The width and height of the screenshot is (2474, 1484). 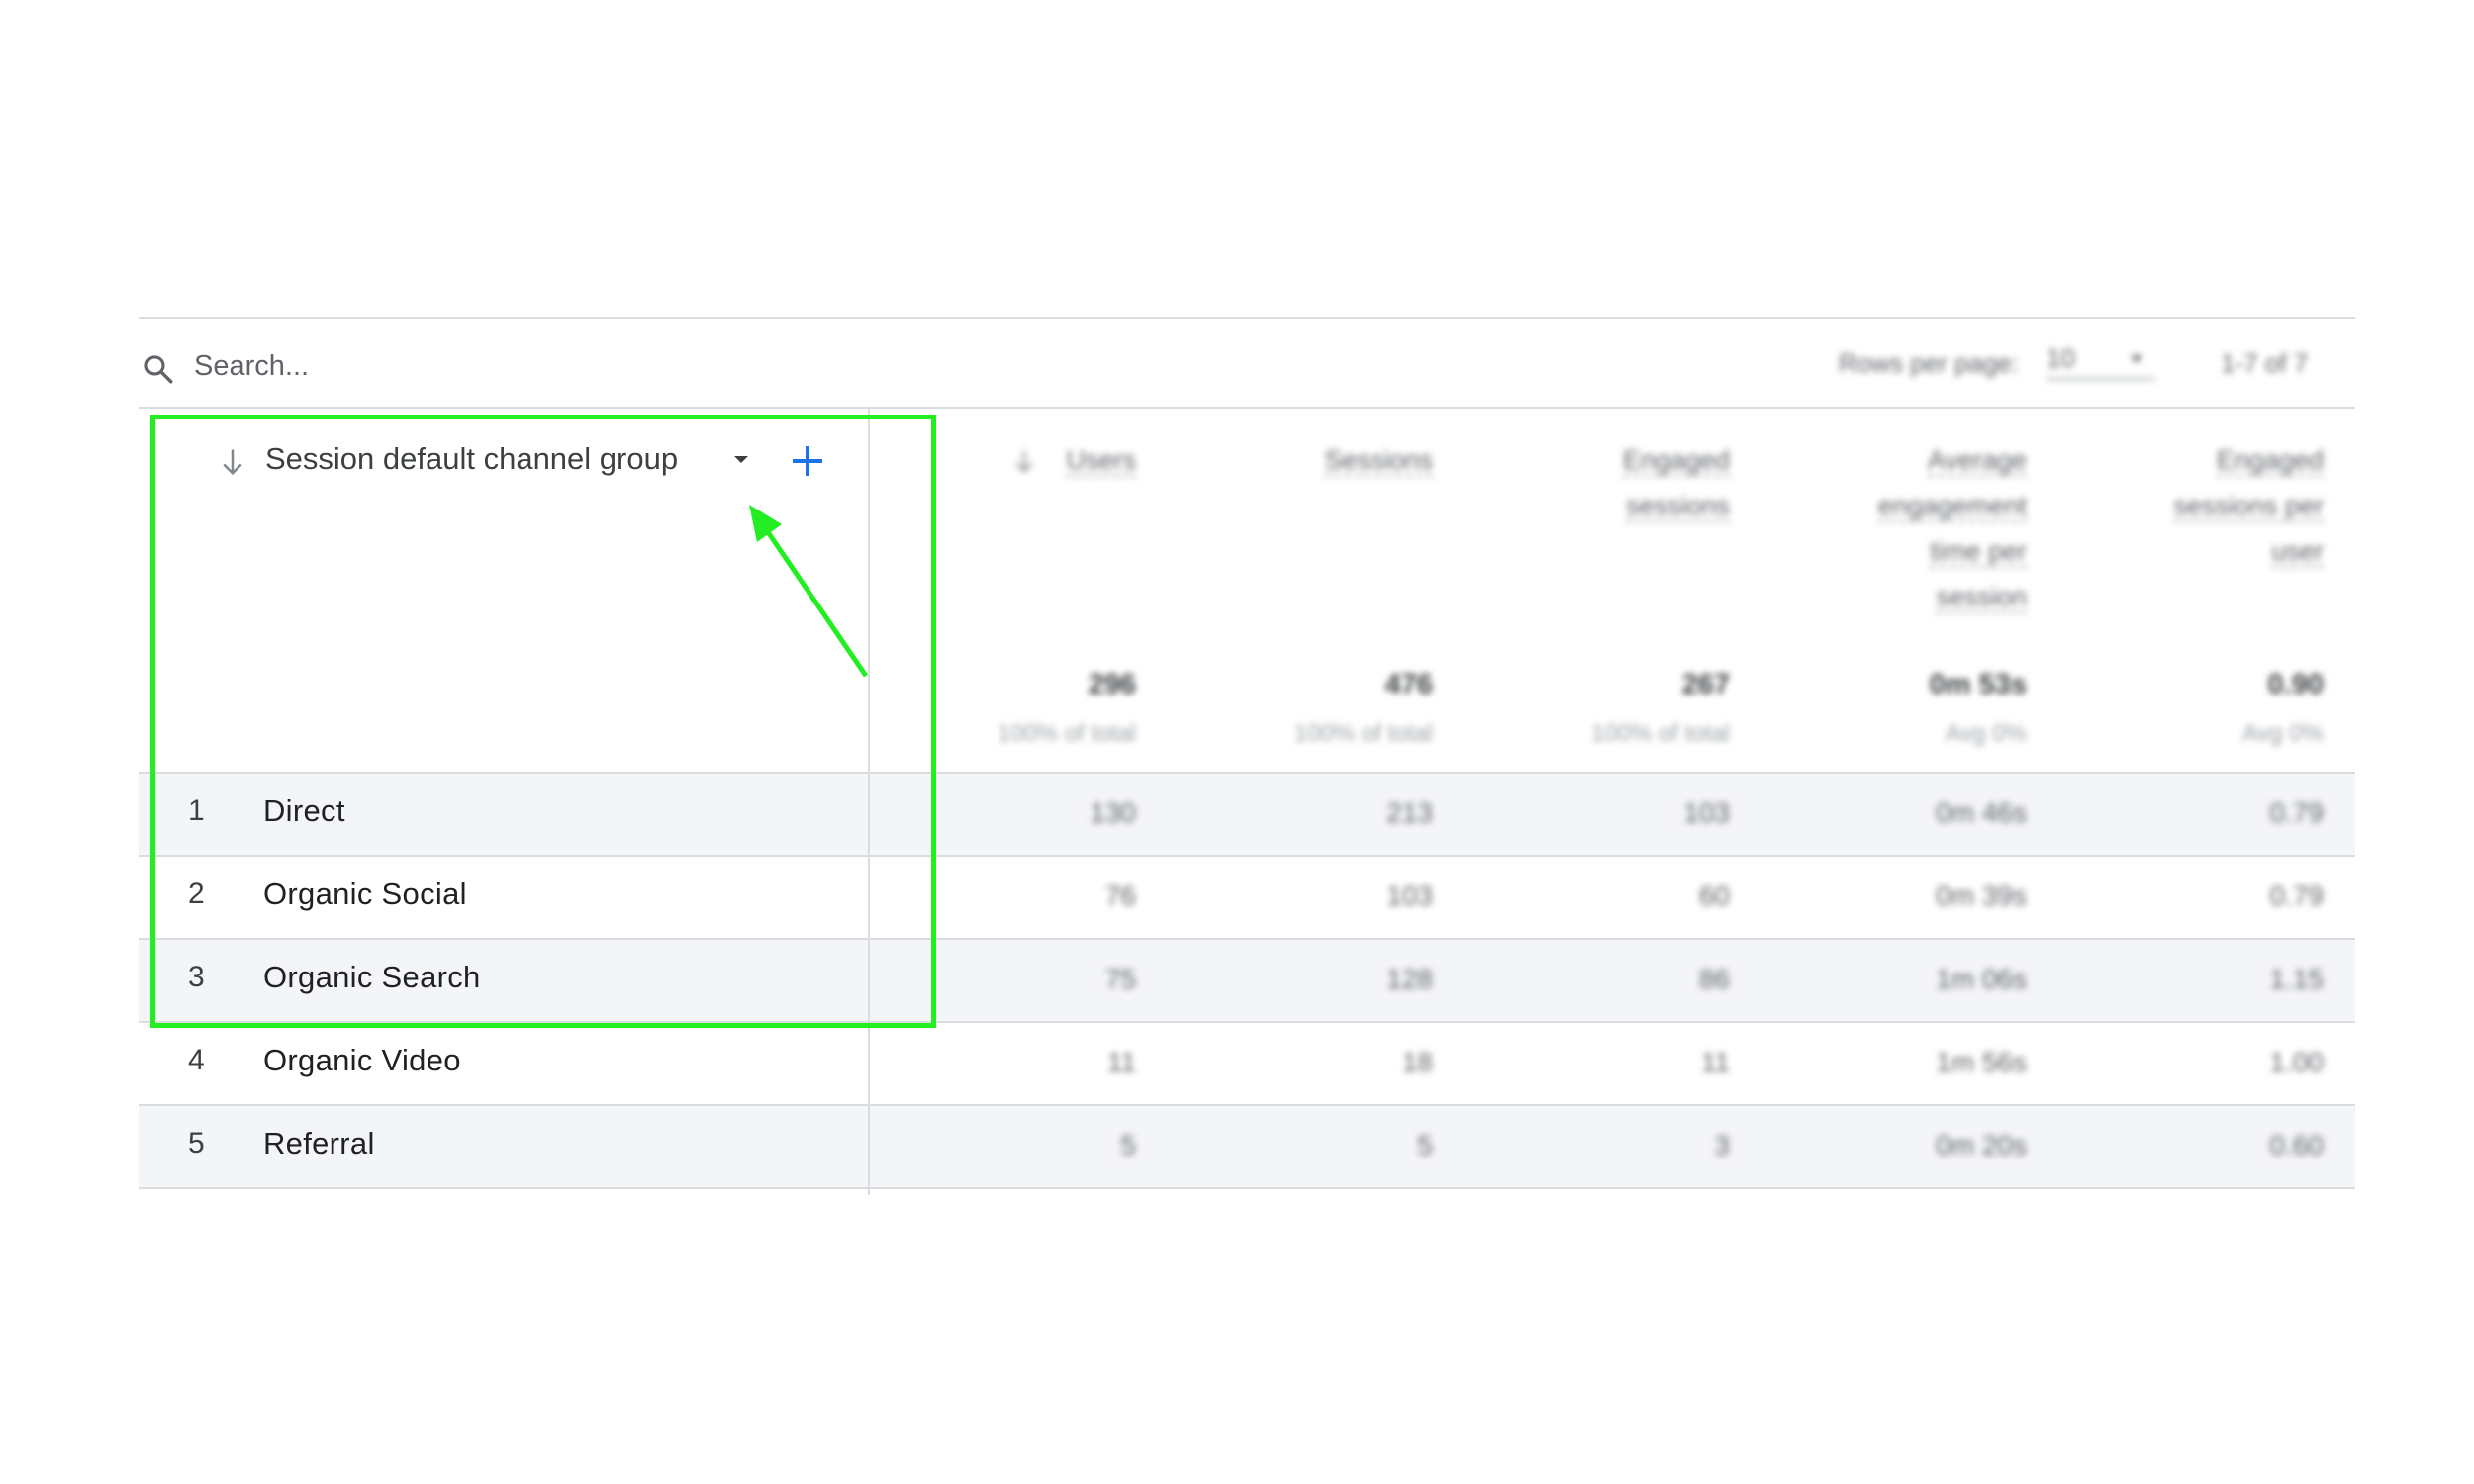 I want to click on row-label-referral: Referral, so click(x=319, y=1143).